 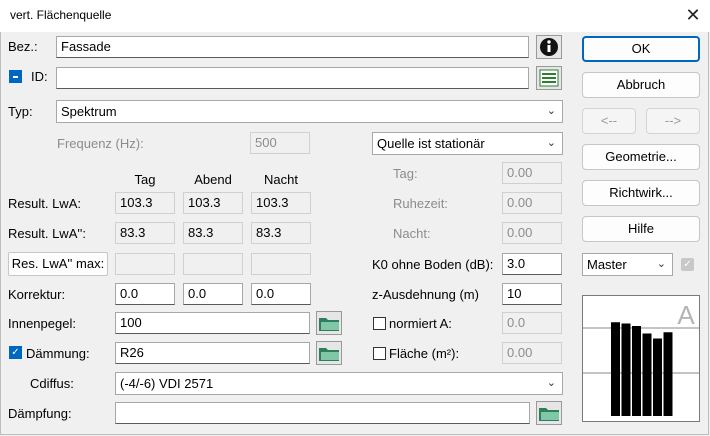 I want to click on result-lwa2-label: Result. LwA'':, so click(x=47, y=233).